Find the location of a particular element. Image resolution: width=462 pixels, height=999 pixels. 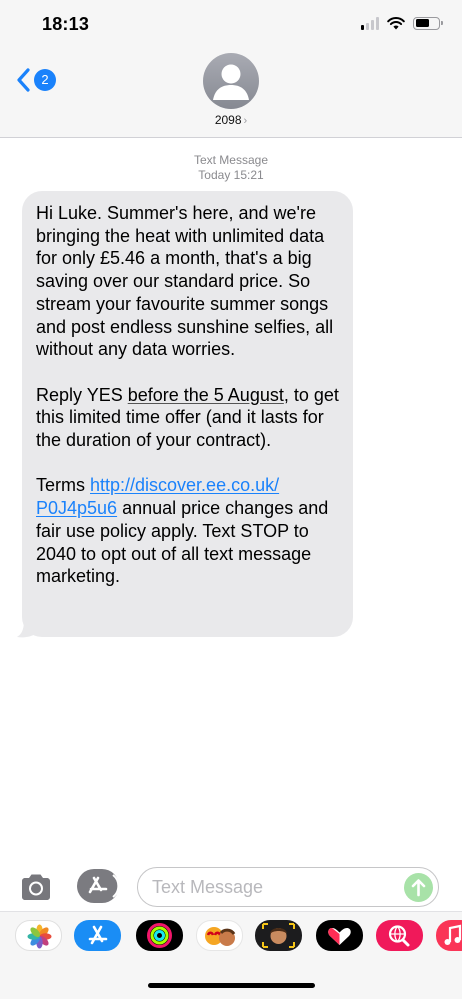

status-time: 18:13 is located at coordinates (66, 24).